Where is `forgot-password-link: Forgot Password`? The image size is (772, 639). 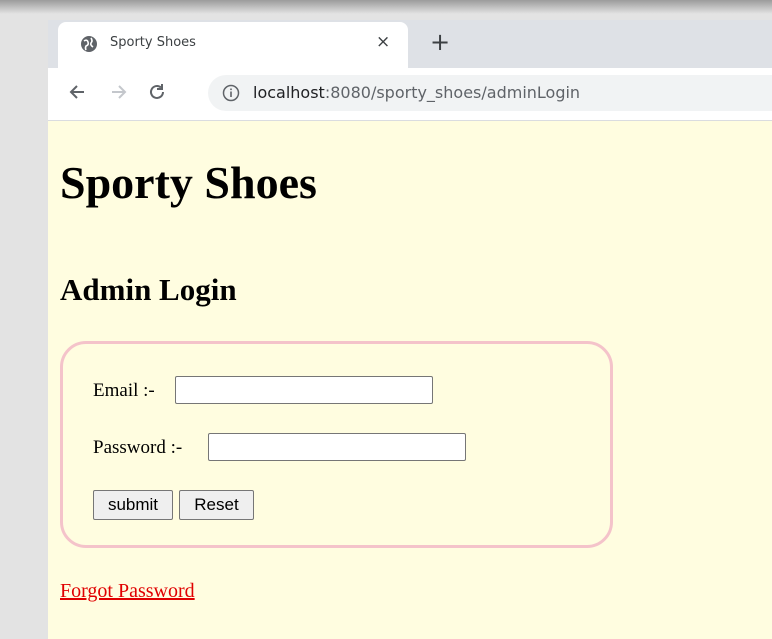 forgot-password-link: Forgot Password is located at coordinates (127, 591).